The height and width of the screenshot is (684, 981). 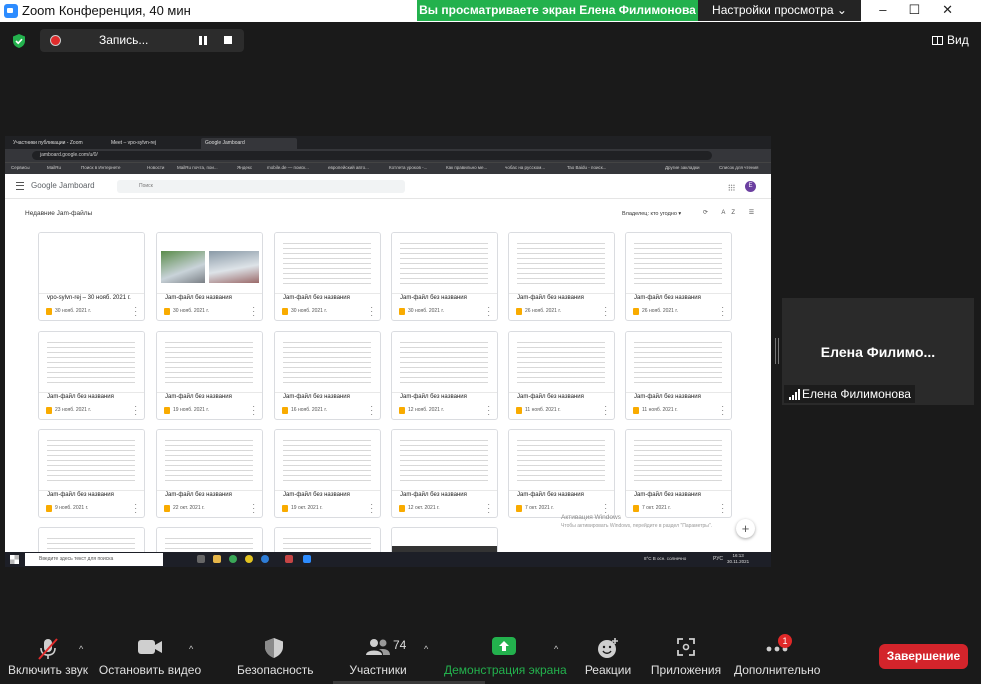 What do you see at coordinates (289, 559) in the screenshot?
I see `app-icon` at bounding box center [289, 559].